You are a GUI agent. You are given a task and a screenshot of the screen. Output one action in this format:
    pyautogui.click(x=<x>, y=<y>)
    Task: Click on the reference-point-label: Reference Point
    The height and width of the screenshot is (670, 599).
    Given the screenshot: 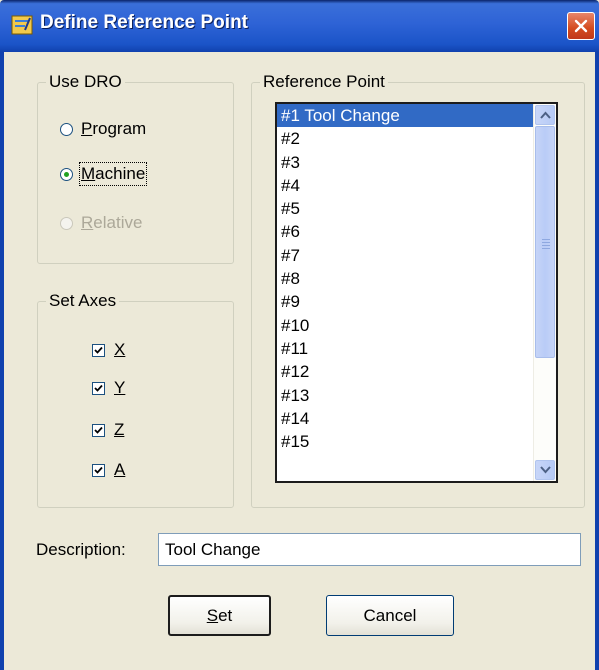 What is the action you would take?
    pyautogui.click(x=324, y=82)
    